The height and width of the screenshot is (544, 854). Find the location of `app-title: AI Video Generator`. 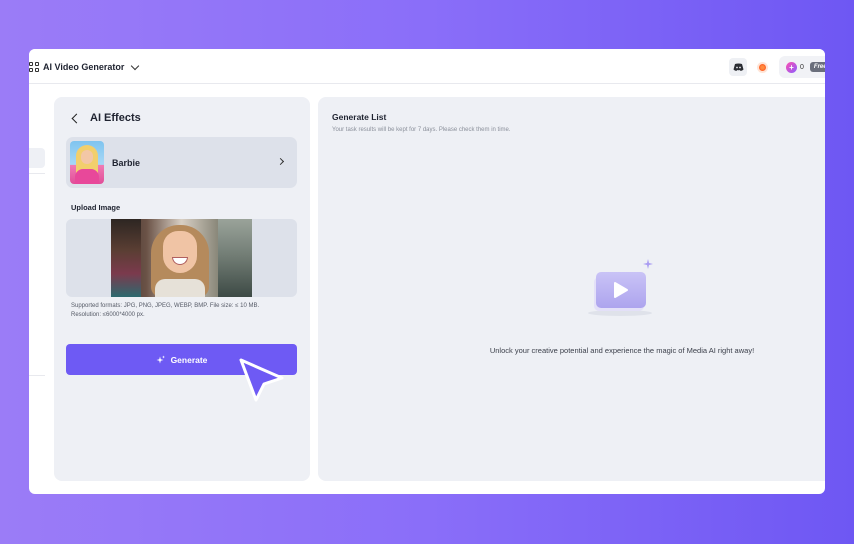

app-title: AI Video Generator is located at coordinates (84, 67).